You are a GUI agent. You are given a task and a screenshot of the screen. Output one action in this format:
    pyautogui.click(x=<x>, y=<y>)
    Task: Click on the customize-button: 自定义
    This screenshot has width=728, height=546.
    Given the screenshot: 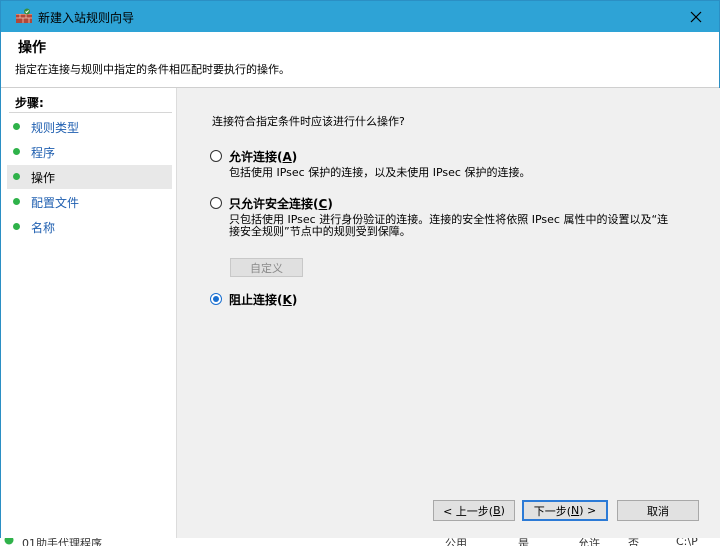 What is the action you would take?
    pyautogui.click(x=266, y=267)
    